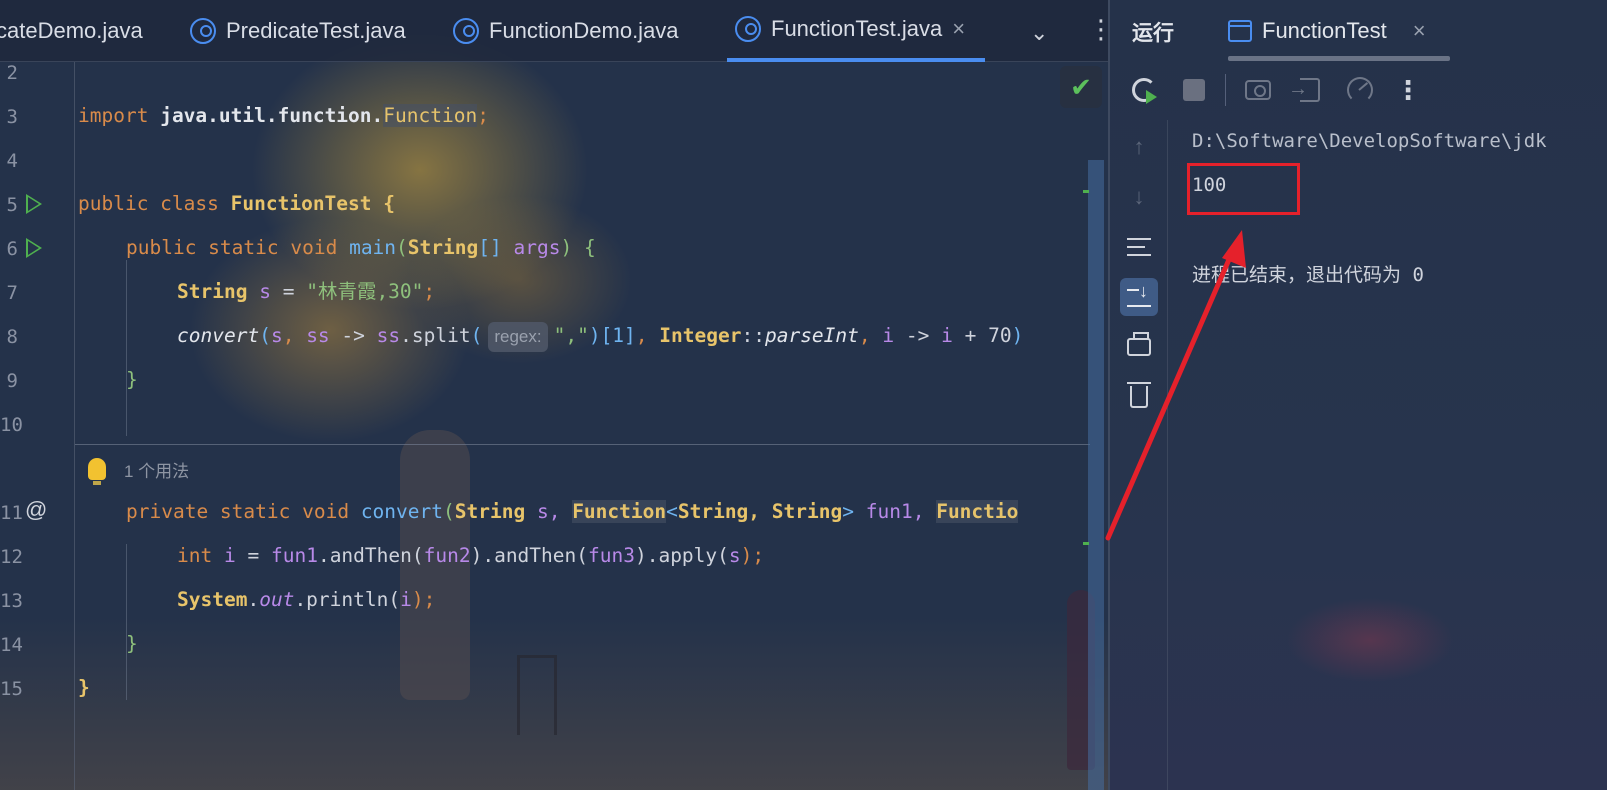 Image resolution: width=1607 pixels, height=790 pixels. I want to click on line-number: 4, so click(12, 161).